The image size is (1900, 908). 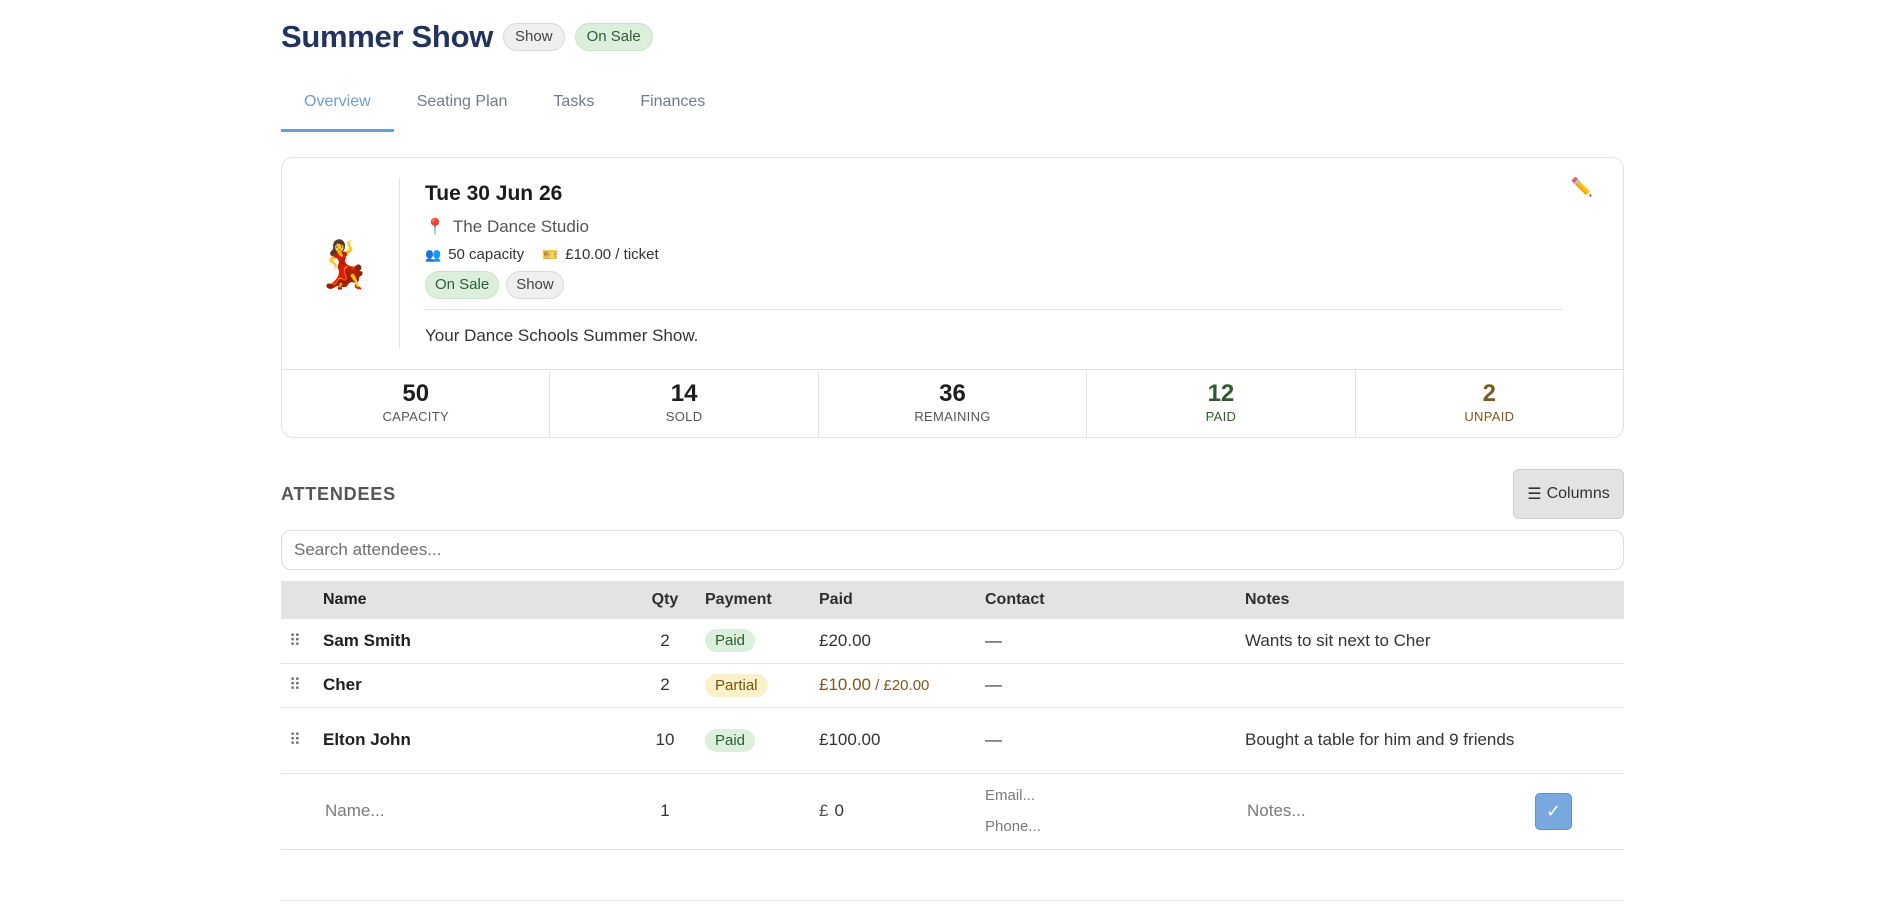 What do you see at coordinates (1085, 795) in the screenshot?
I see `new-email-input` at bounding box center [1085, 795].